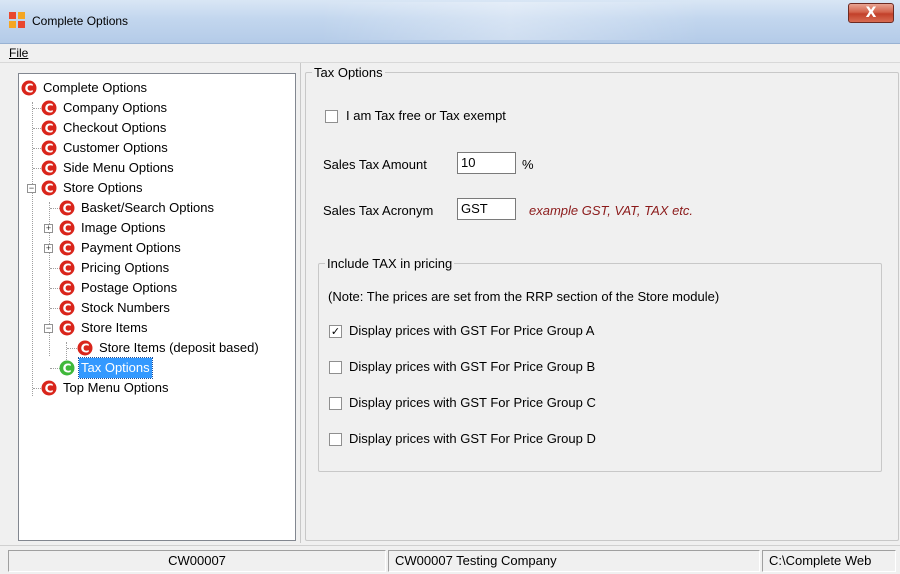 This screenshot has width=900, height=574. Describe the element at coordinates (114, 327) in the screenshot. I see `tree-item-label: Store Items` at that location.